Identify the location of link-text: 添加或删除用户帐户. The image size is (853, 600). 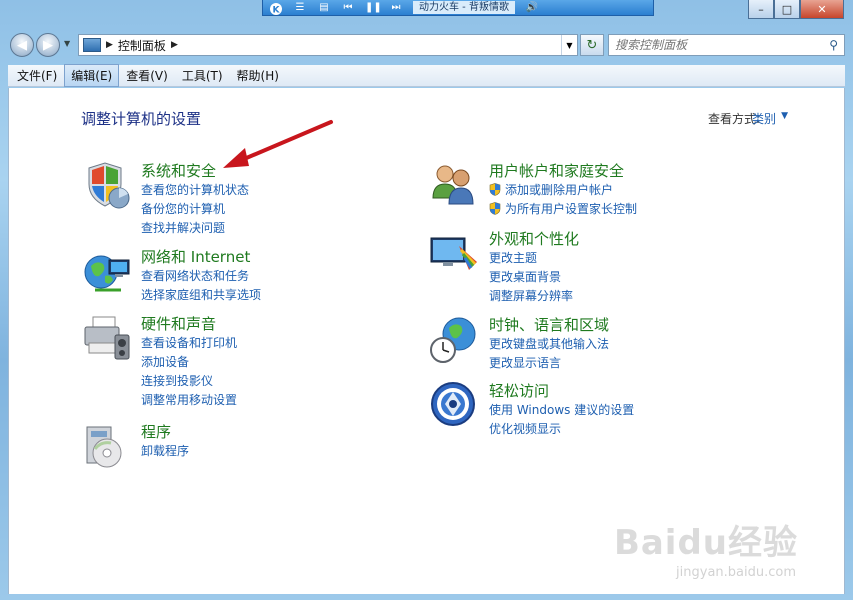
(559, 189).